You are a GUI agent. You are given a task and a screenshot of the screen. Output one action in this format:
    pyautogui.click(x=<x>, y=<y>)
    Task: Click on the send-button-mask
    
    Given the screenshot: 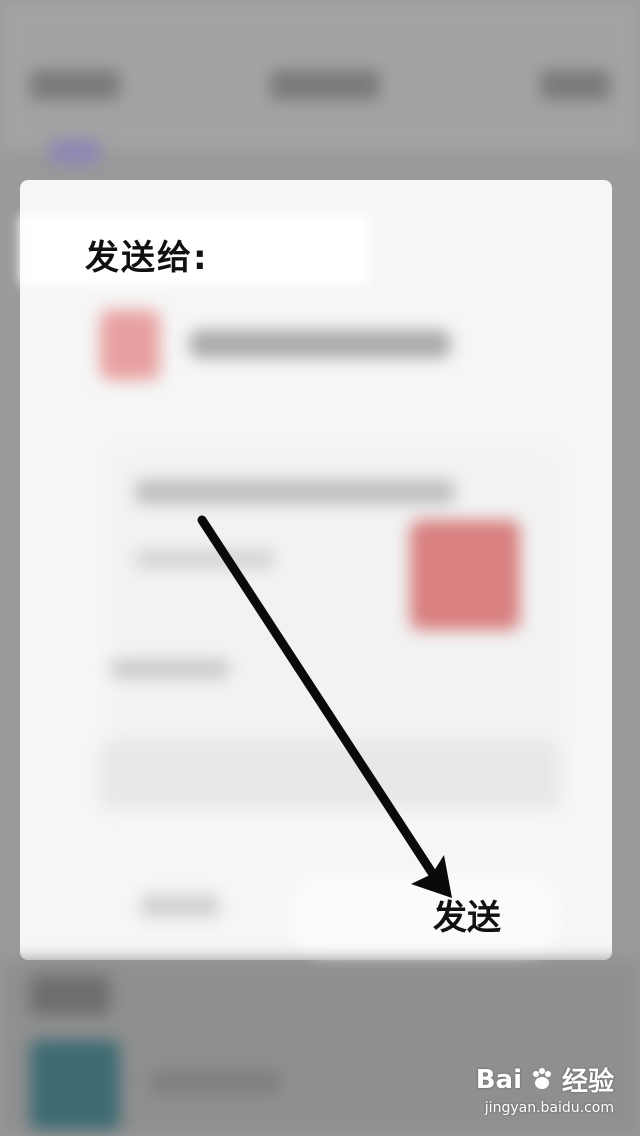 What is the action you would take?
    pyautogui.click(x=425, y=915)
    